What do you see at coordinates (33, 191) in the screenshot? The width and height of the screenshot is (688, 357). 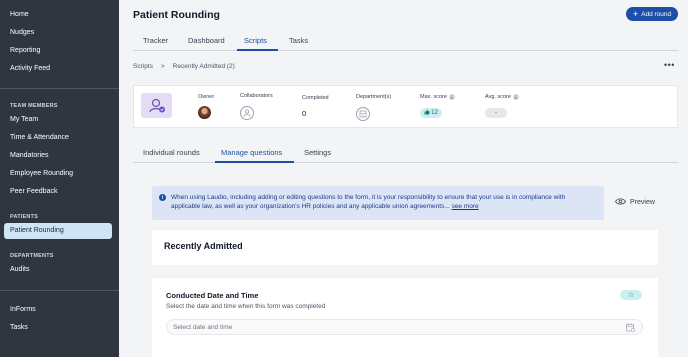 I see `sidebar-item-peer-feedback: Peer Feedback` at bounding box center [33, 191].